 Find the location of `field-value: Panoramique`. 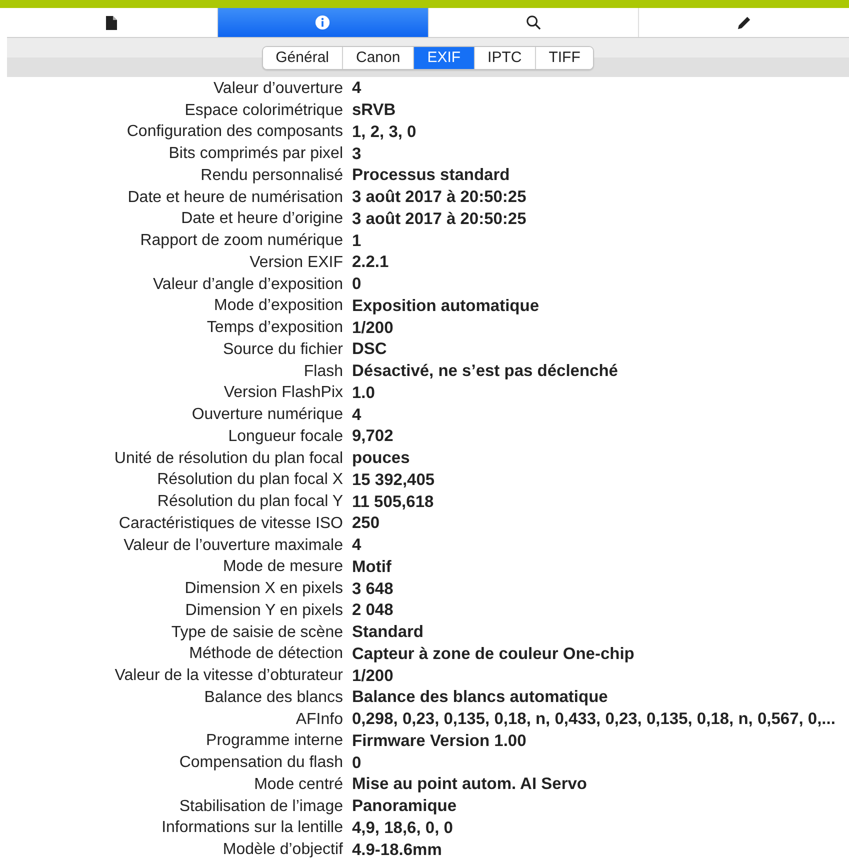

field-value: Panoramique is located at coordinates (404, 806).